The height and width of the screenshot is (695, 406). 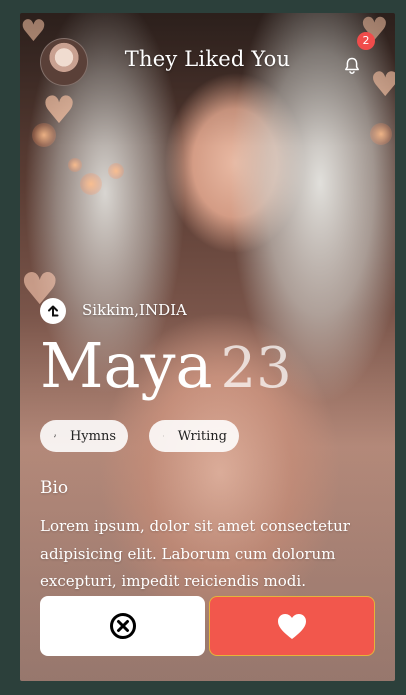 I want to click on interest-chip-writing: Writing, so click(x=194, y=436).